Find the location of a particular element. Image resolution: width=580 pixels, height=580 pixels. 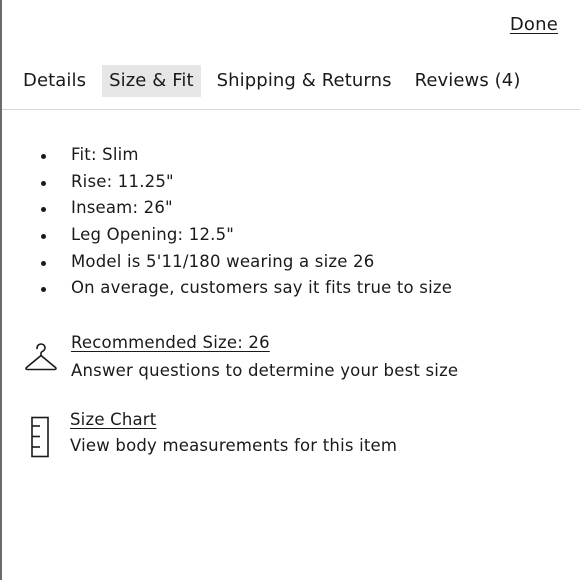

tab-size-fit: Size & Fit is located at coordinates (151, 81).